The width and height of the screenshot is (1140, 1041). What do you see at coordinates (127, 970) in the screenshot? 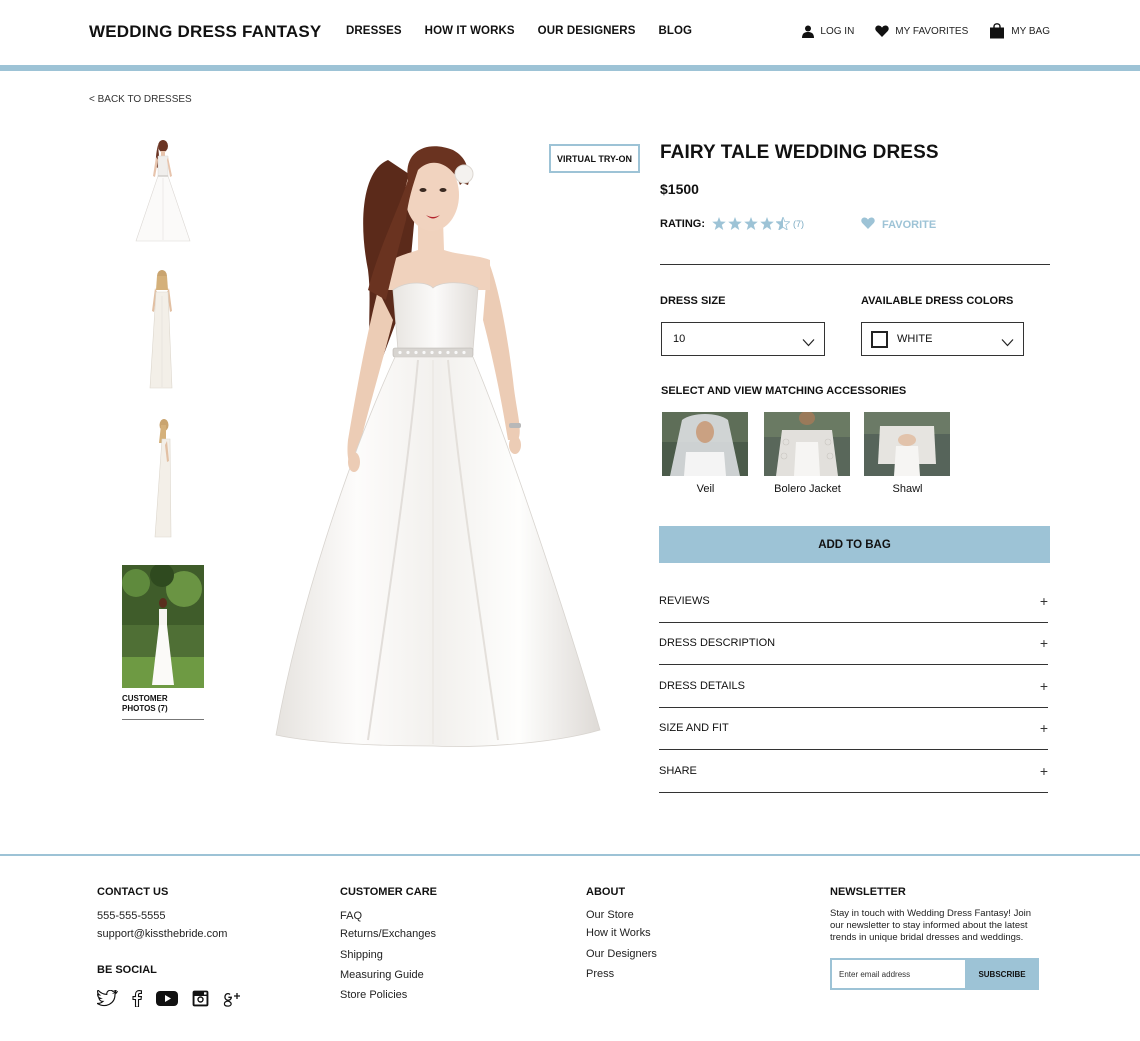
I see `social-heading: BE SOCIAL` at bounding box center [127, 970].